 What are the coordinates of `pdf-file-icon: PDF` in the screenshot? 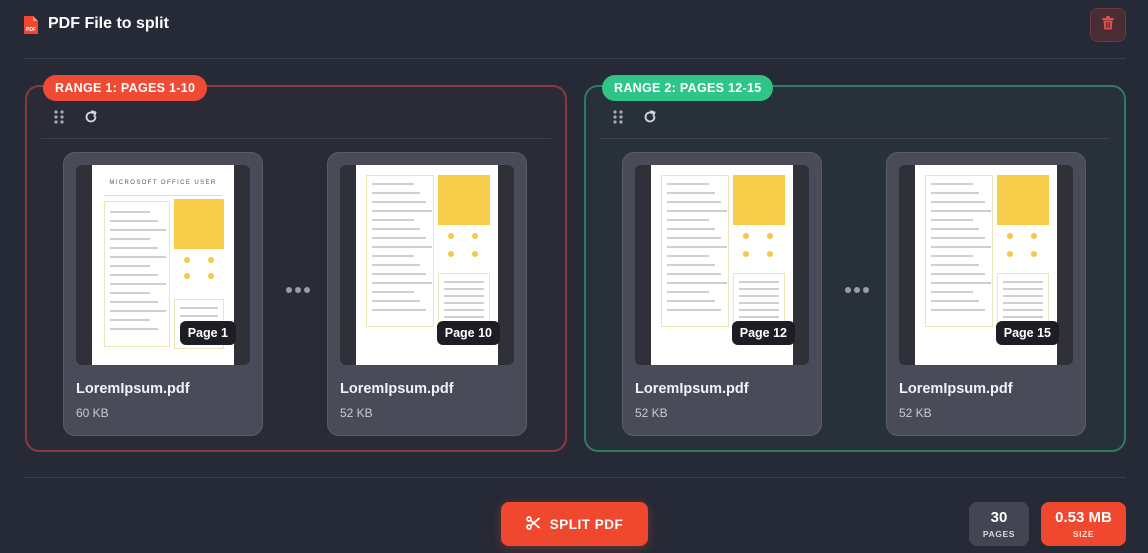 It's located at (31, 25).